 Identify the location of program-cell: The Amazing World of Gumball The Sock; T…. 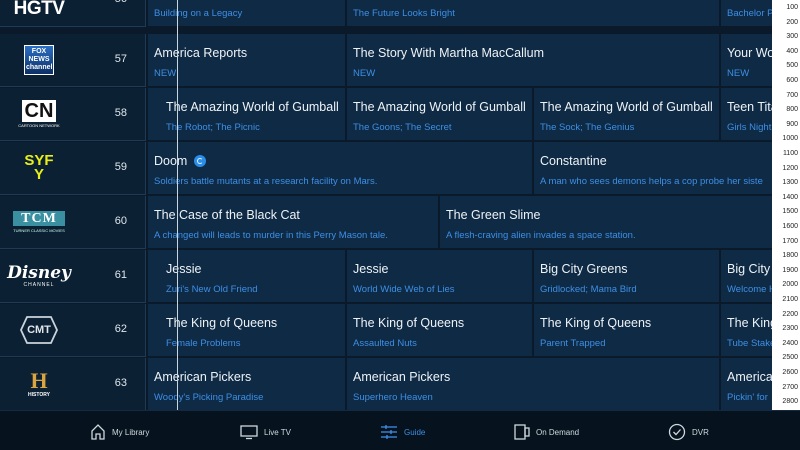
(627, 114).